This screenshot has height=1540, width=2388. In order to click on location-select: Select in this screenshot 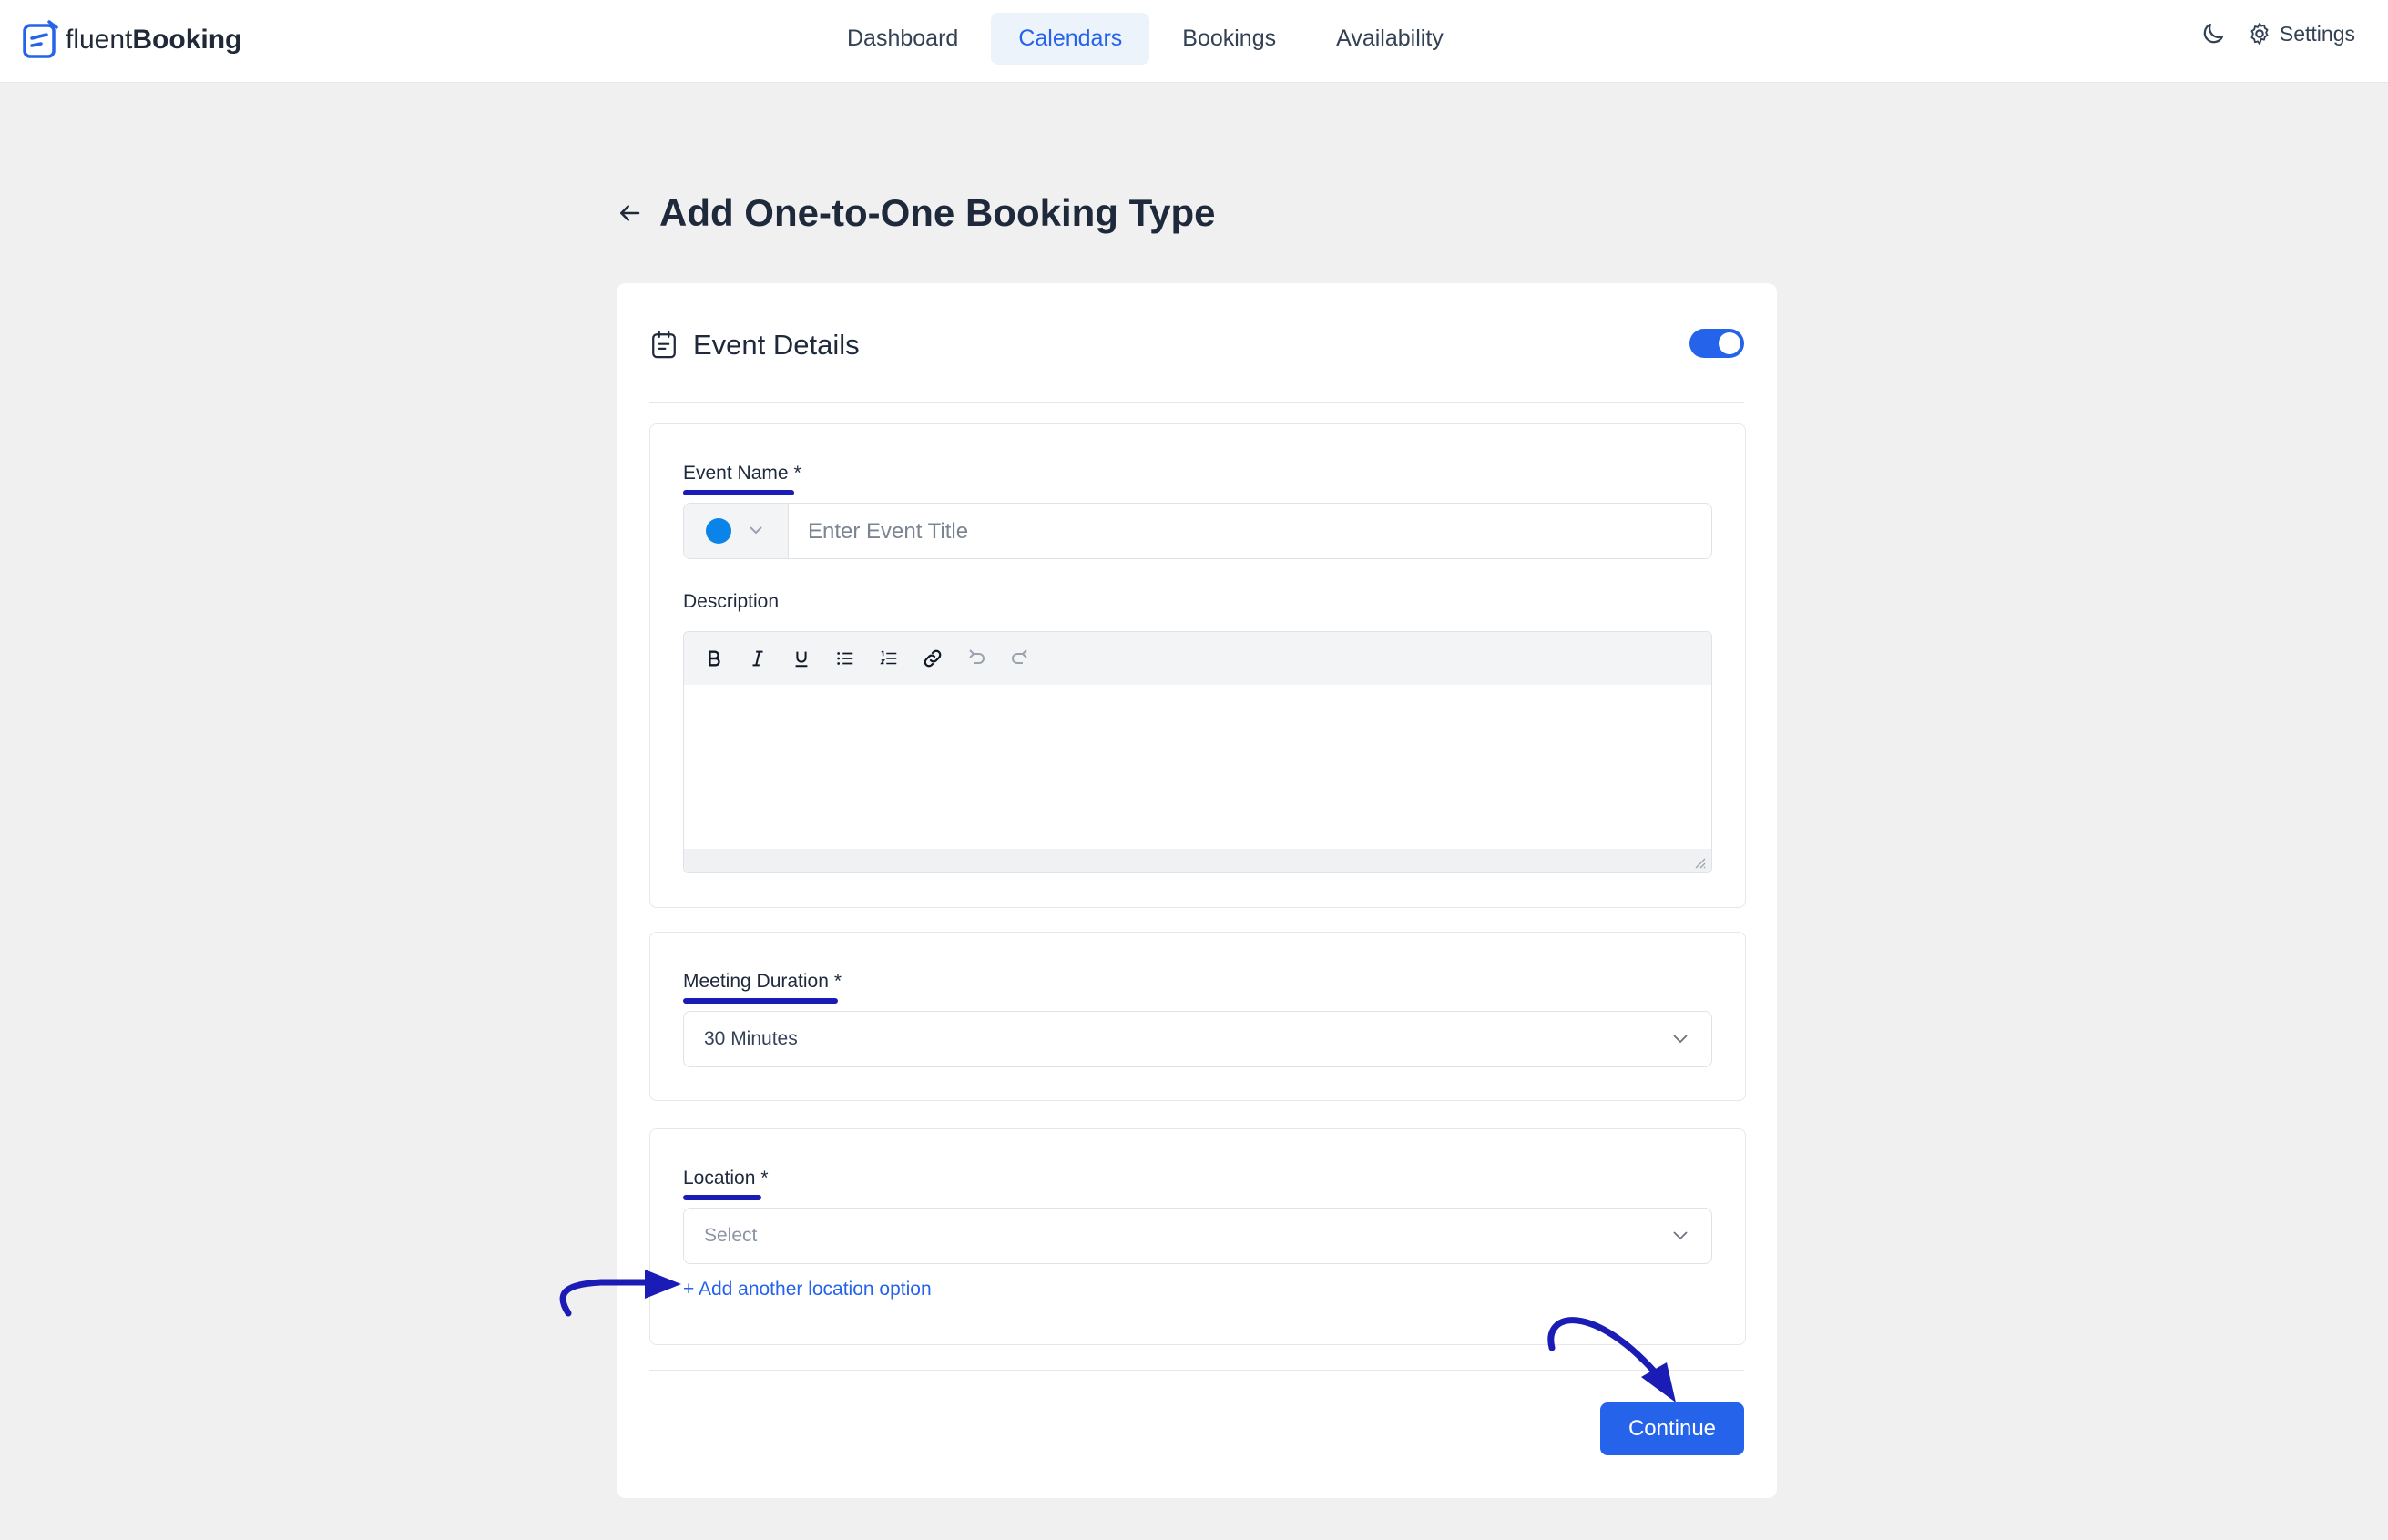, I will do `click(1197, 1236)`.